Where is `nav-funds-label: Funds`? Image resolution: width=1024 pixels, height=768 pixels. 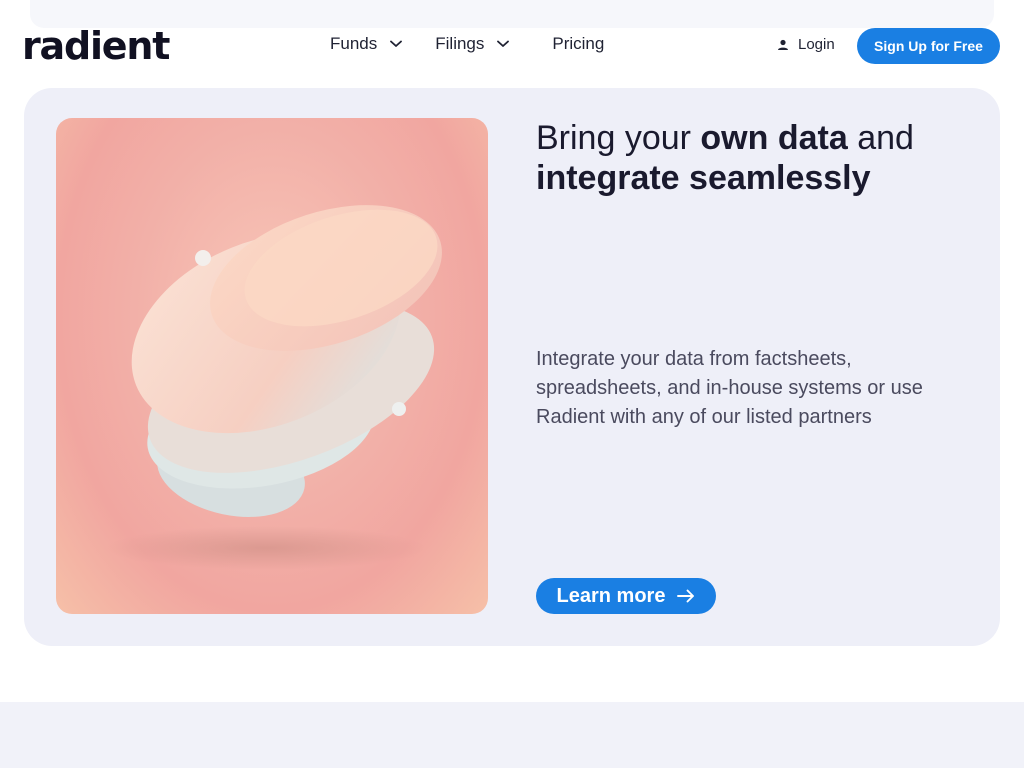 nav-funds-label: Funds is located at coordinates (354, 43).